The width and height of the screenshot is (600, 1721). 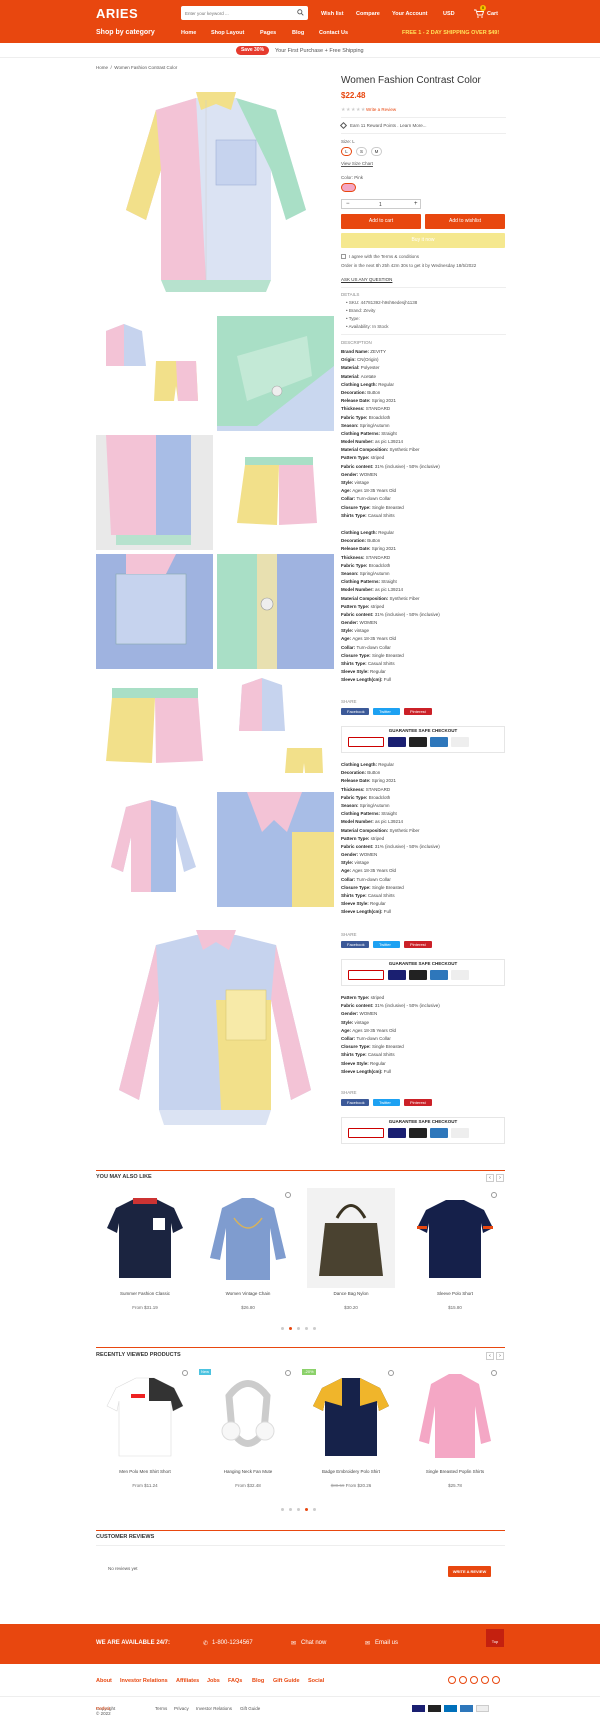 I want to click on thumb-set-image, so click(x=154, y=373).